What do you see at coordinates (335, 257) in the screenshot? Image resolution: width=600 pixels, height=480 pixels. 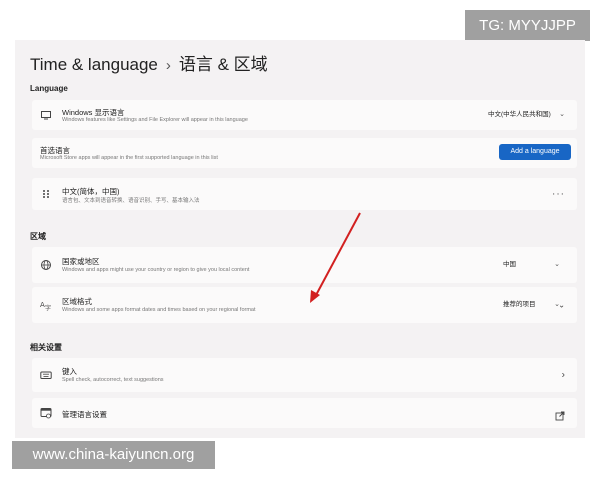 I see `annotation-arrow` at bounding box center [335, 257].